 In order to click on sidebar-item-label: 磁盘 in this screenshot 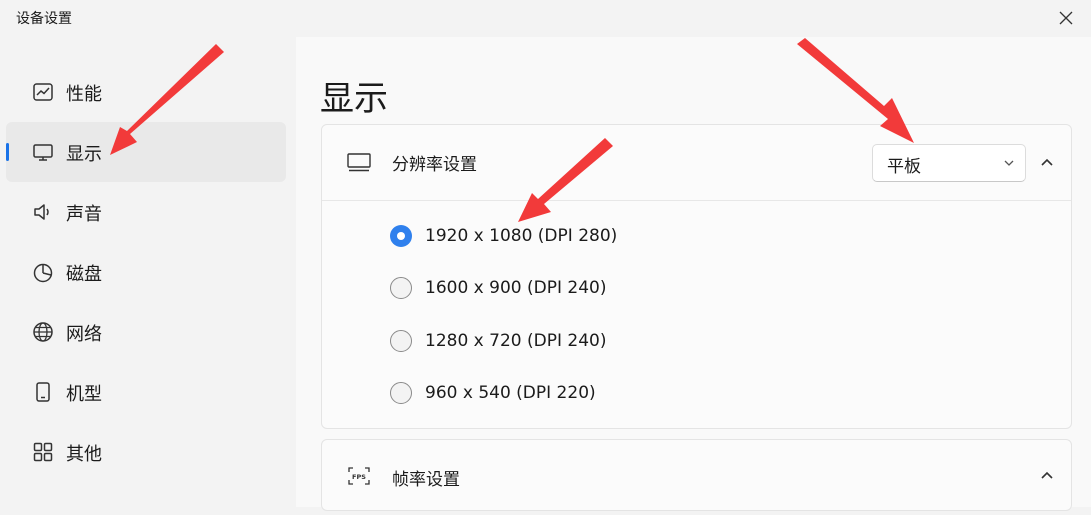, I will do `click(84, 274)`.